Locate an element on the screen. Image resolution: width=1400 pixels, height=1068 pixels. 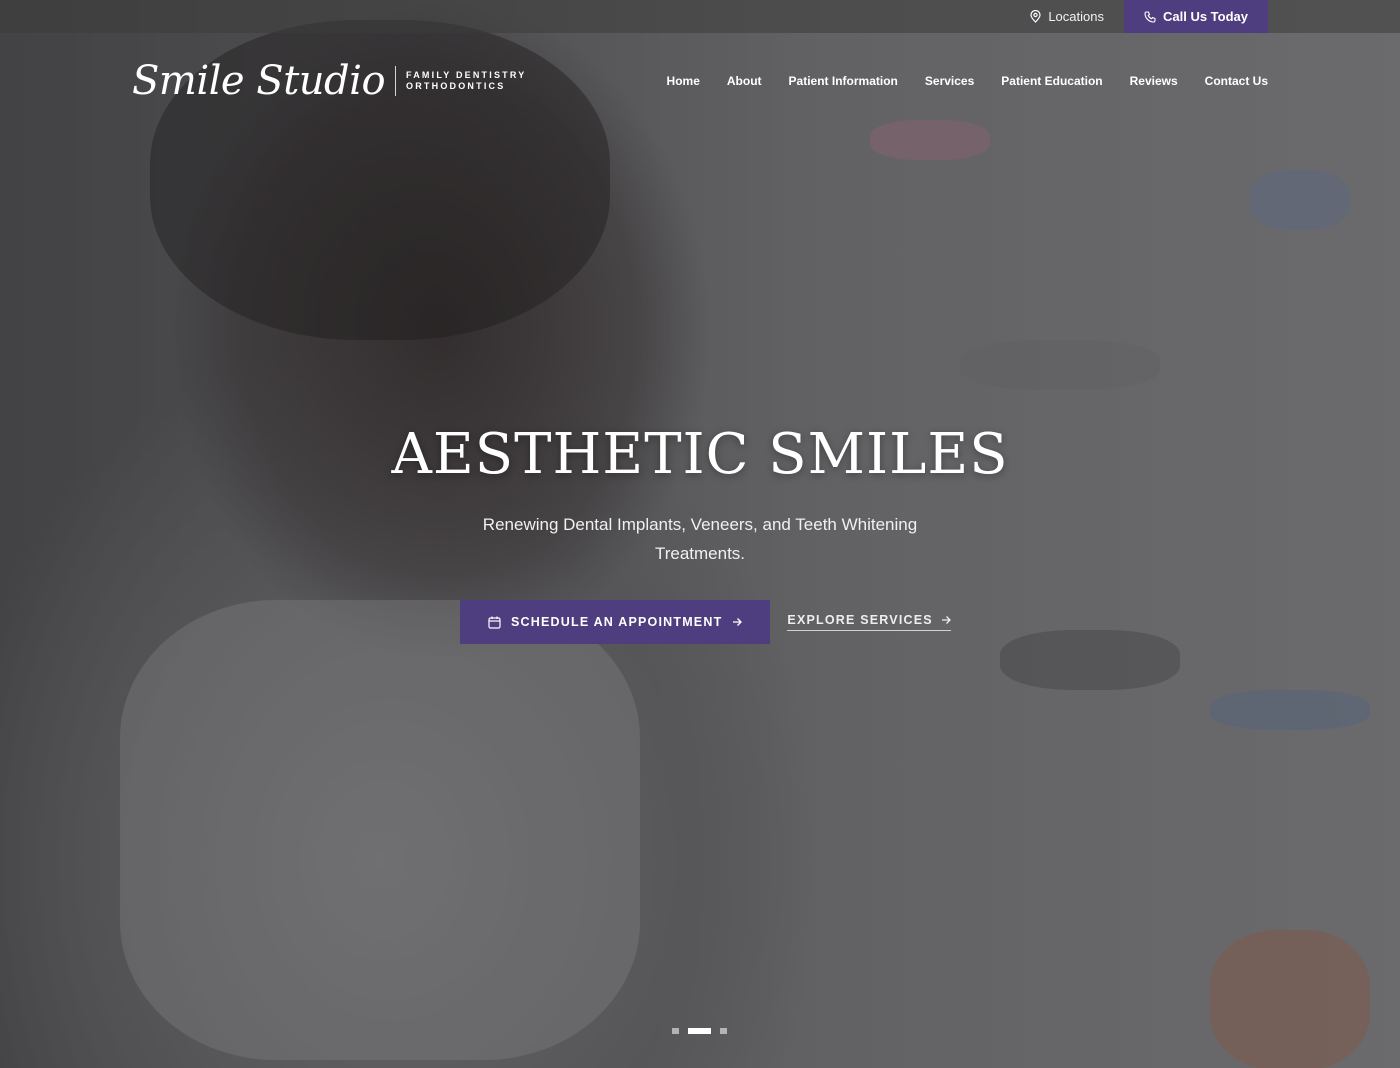
logo-script: Smile Studio is located at coordinates (259, 81).